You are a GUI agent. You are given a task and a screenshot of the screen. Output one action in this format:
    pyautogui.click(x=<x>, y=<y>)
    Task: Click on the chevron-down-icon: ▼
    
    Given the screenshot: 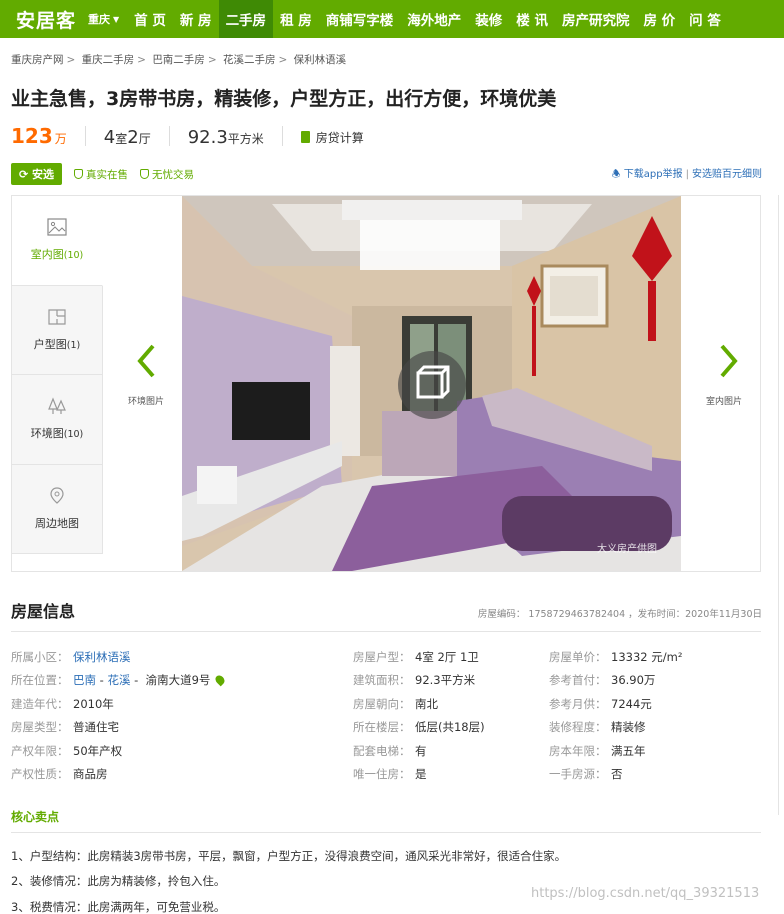 What is the action you would take?
    pyautogui.click(x=116, y=19)
    